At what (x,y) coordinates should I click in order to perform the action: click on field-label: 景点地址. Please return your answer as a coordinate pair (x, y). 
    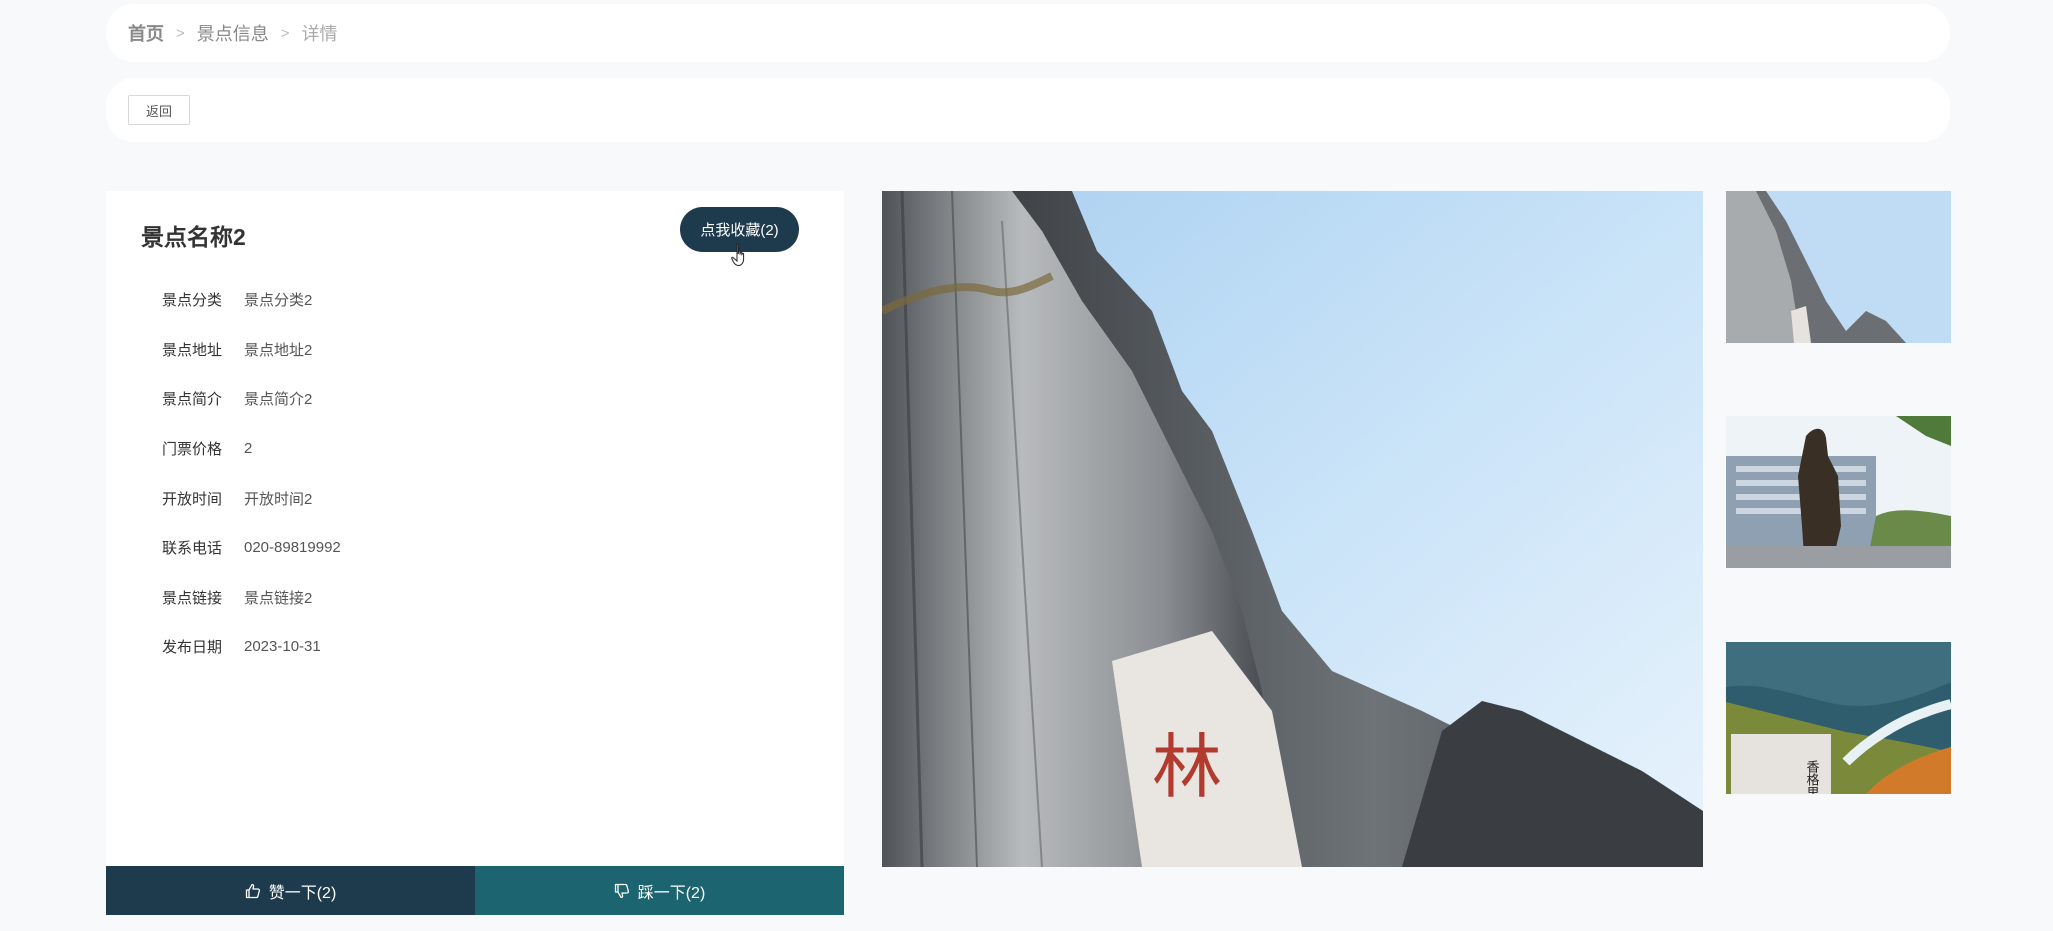
    Looking at the image, I should click on (191, 350).